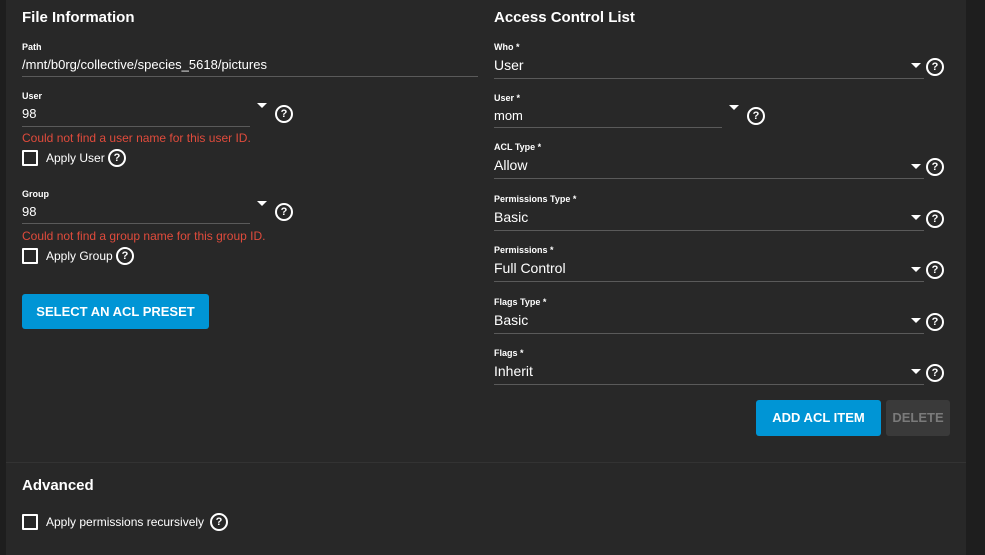 This screenshot has width=985, height=555. Describe the element at coordinates (284, 114) in the screenshot. I see `user-help-icon: ?` at that location.